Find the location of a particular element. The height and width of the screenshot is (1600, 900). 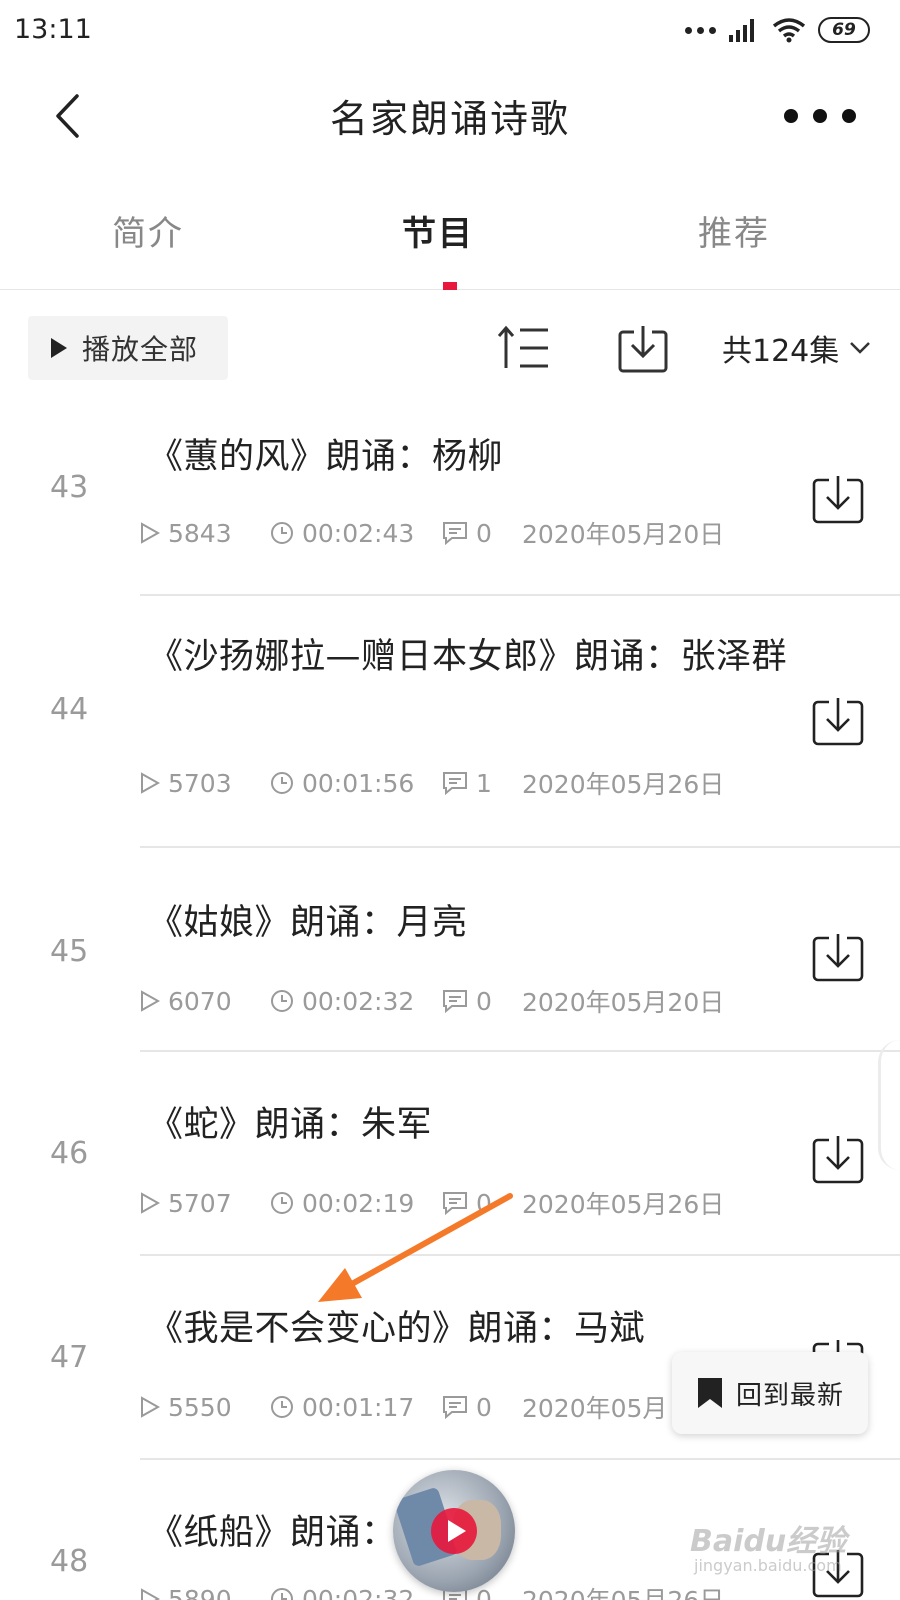

tab-recommend: 推荐 is located at coordinates (734, 230).